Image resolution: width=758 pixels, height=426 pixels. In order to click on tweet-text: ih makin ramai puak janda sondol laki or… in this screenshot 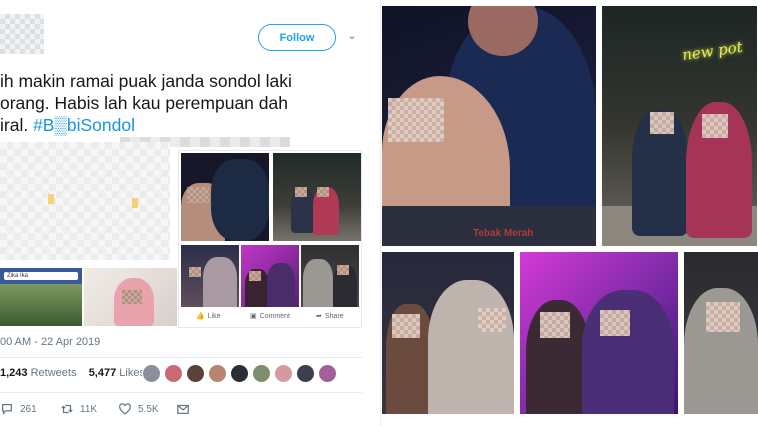, I will do `click(185, 103)`.